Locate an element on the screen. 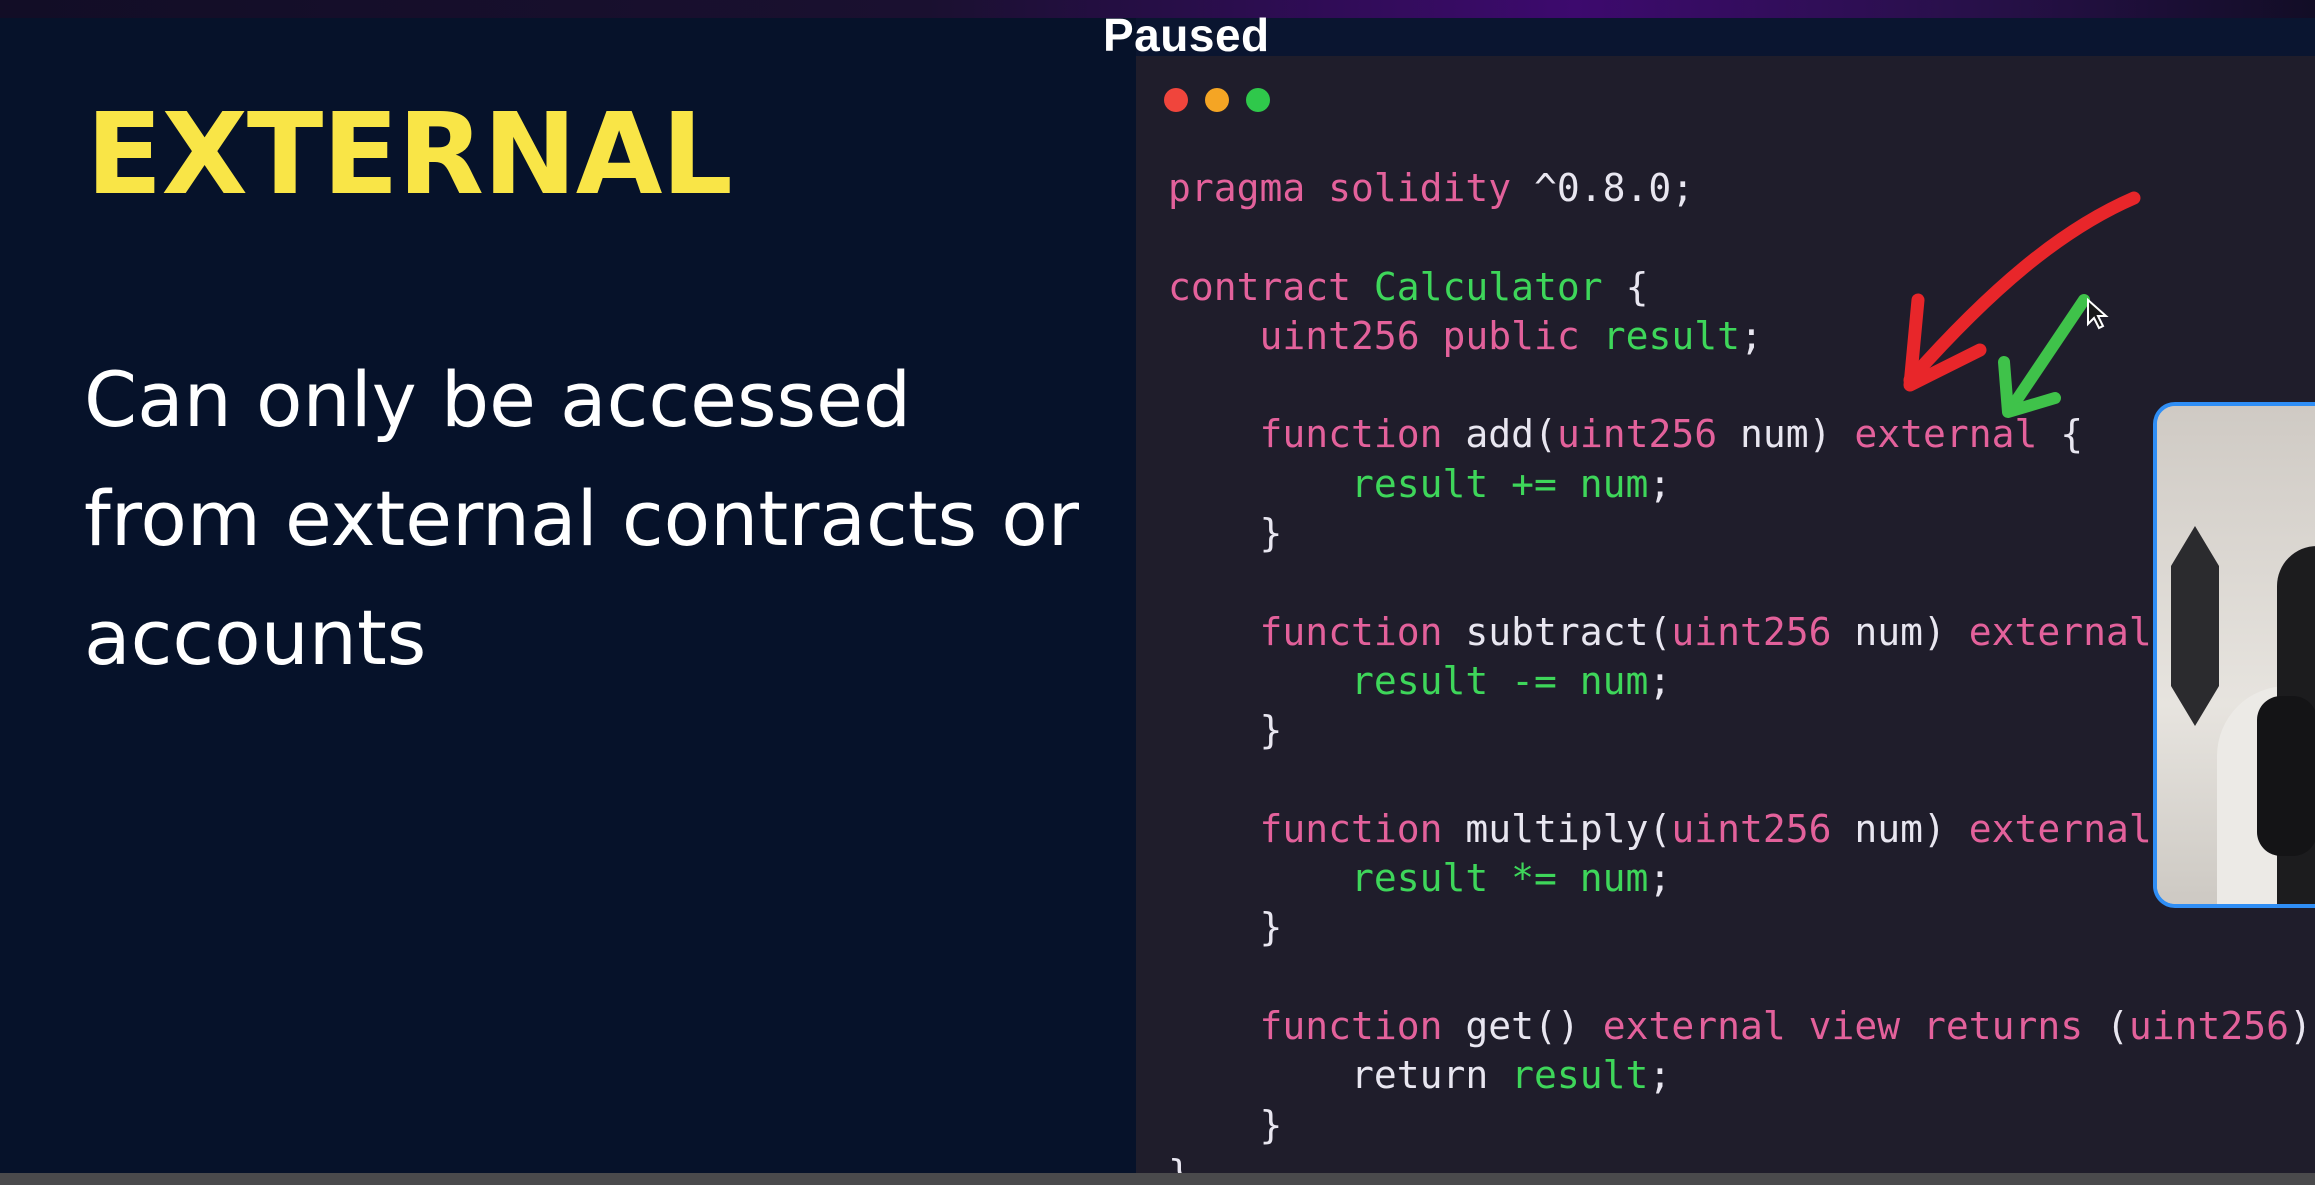  webcam-overlay is located at coordinates (2234, 655).